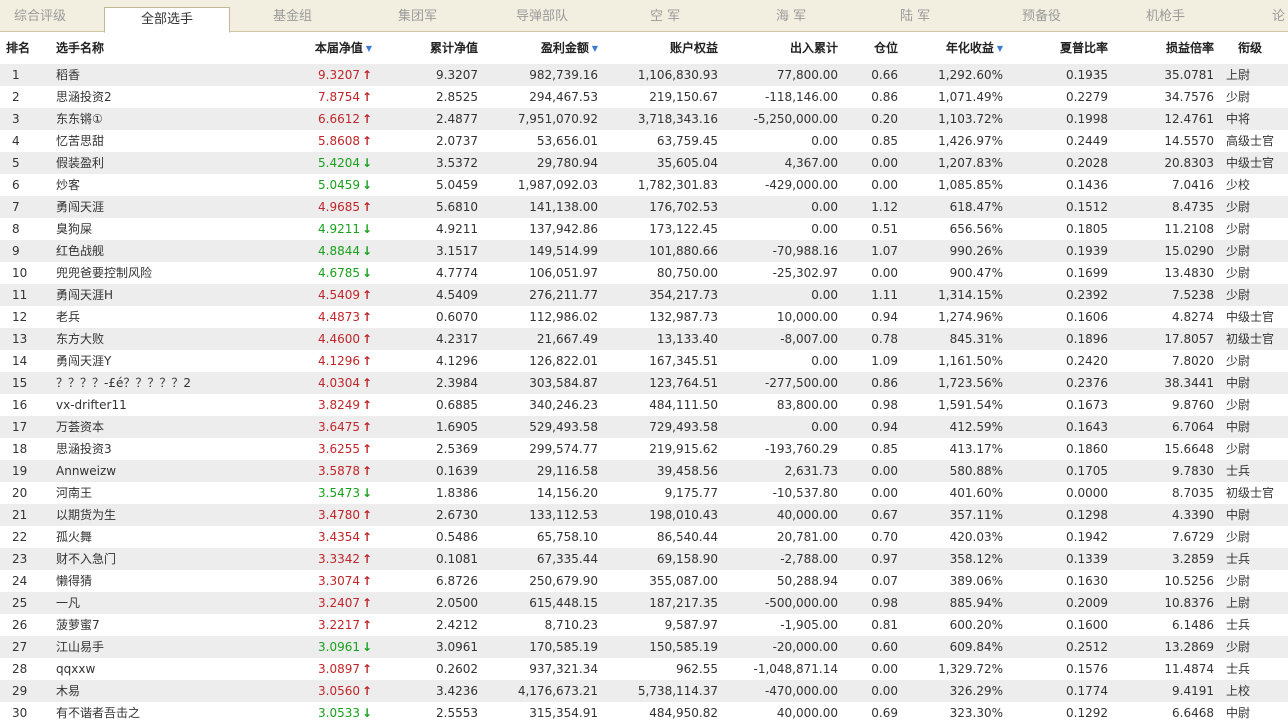 This screenshot has width=1288, height=724. I want to click on cell-name: vx-drifter11, so click(171, 405).